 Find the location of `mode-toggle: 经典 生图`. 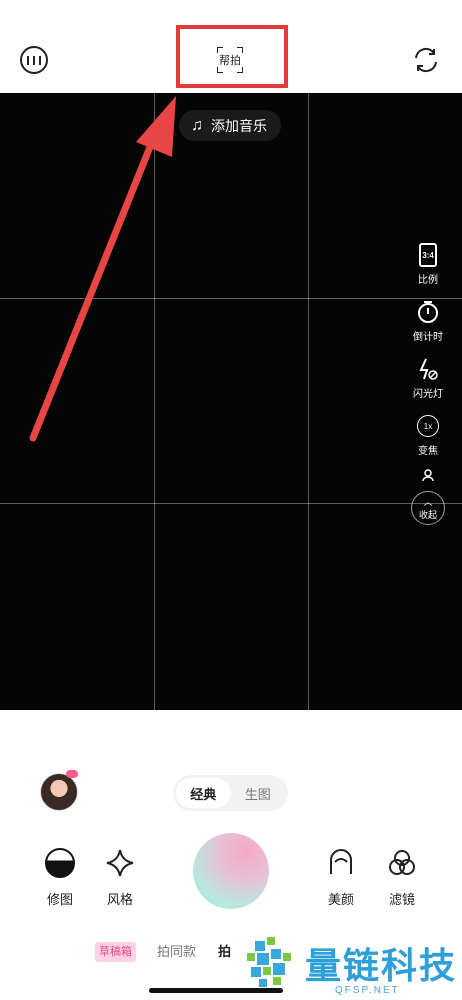

mode-toggle: 经典 生图 is located at coordinates (230, 793).